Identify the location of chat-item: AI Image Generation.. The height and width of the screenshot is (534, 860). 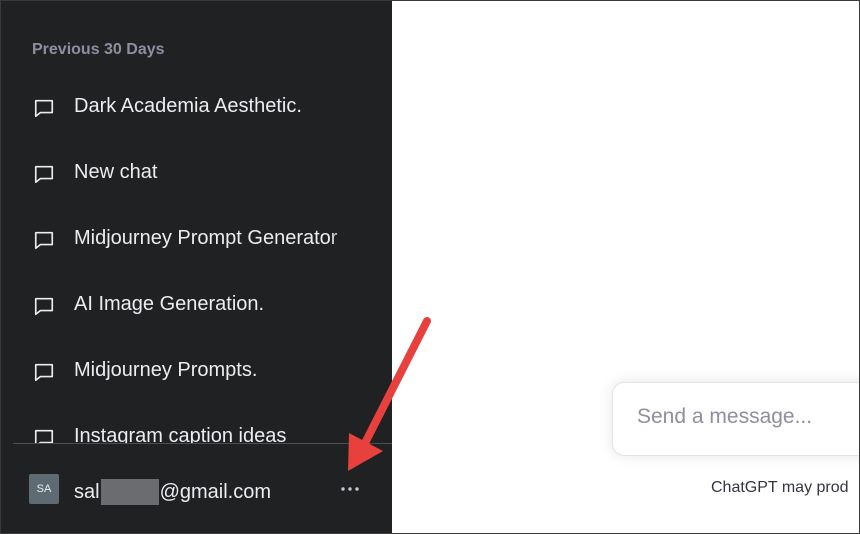
(196, 305).